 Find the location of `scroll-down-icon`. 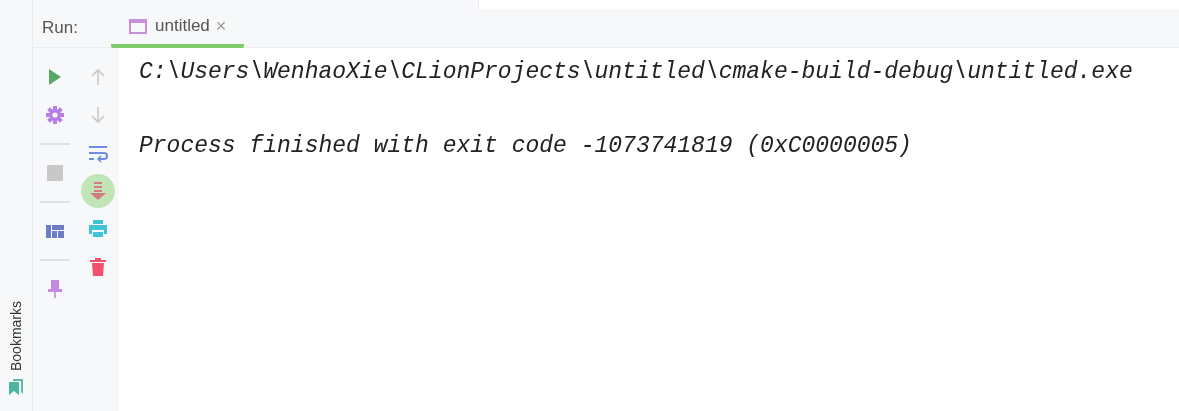

scroll-down-icon is located at coordinates (97, 191).